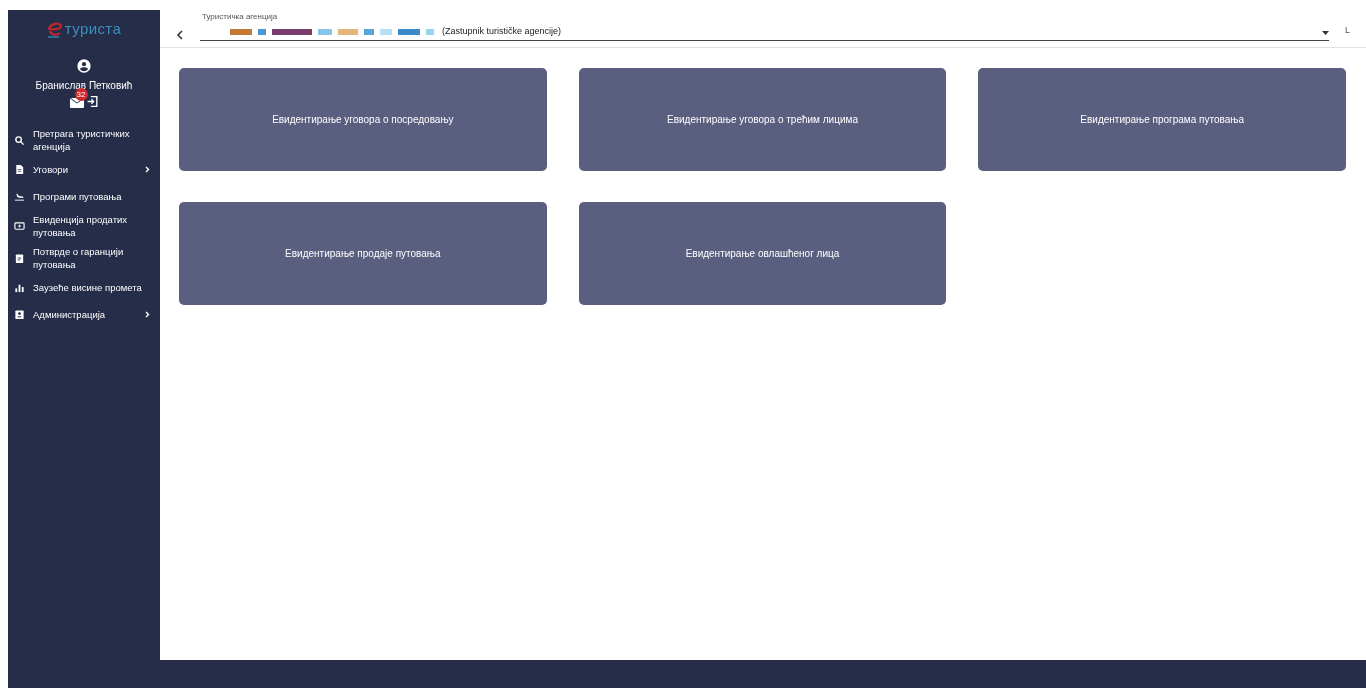  What do you see at coordinates (19, 169) in the screenshot?
I see `document-icon` at bounding box center [19, 169].